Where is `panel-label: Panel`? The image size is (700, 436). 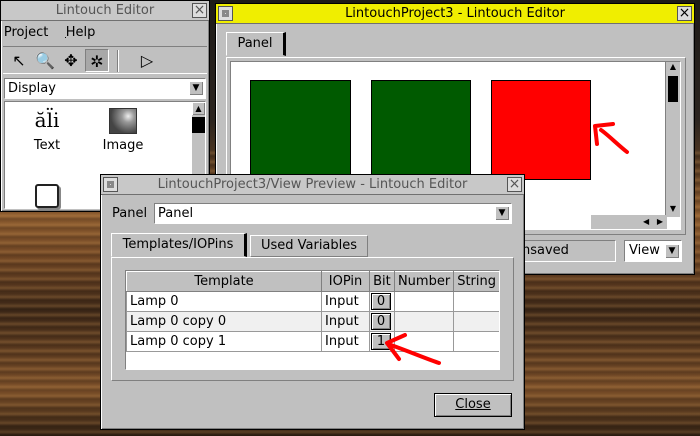 panel-label: Panel is located at coordinates (130, 213).